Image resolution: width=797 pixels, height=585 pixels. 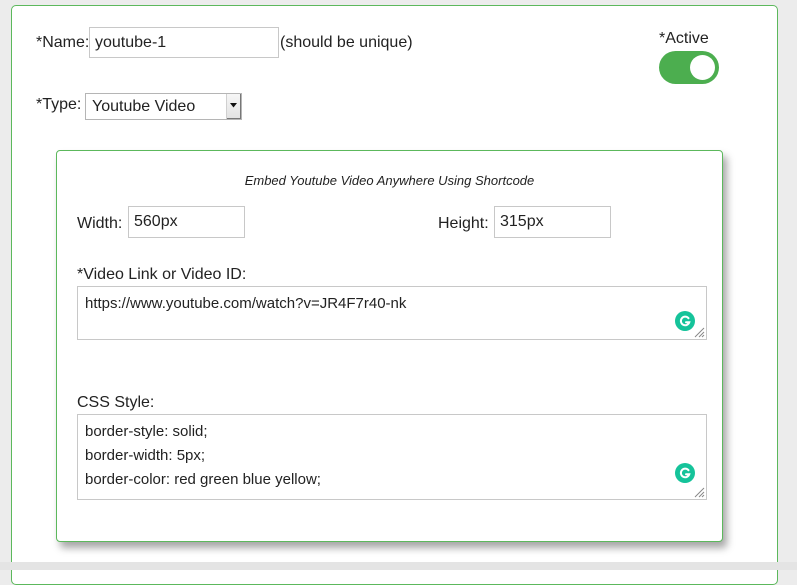 I want to click on width-label: Width:, so click(x=100, y=223).